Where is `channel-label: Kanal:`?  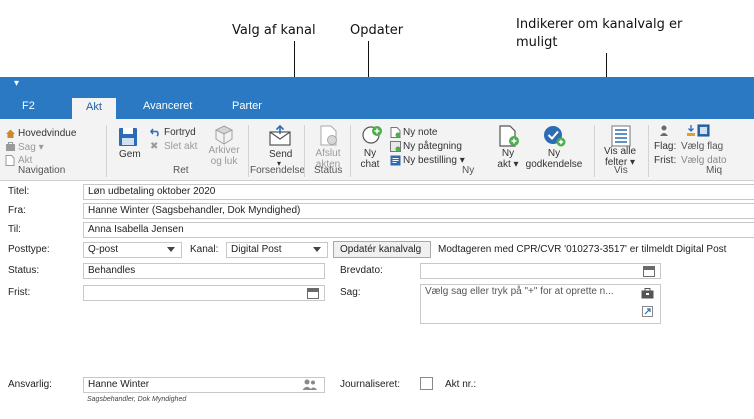 channel-label: Kanal: is located at coordinates (204, 249).